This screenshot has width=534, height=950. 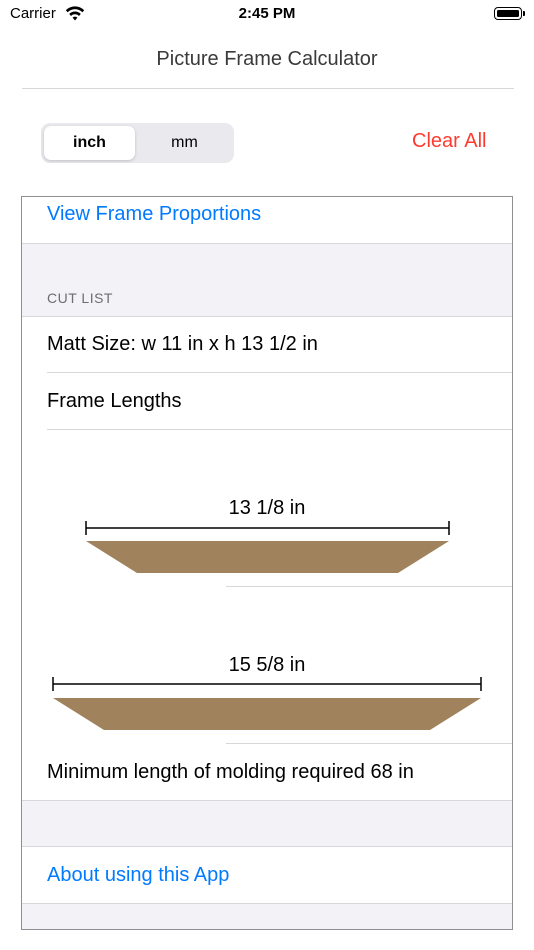 I want to click on matt-size-text: Matt Size: w 11 in x h 13 1/2 in, so click(x=182, y=344).